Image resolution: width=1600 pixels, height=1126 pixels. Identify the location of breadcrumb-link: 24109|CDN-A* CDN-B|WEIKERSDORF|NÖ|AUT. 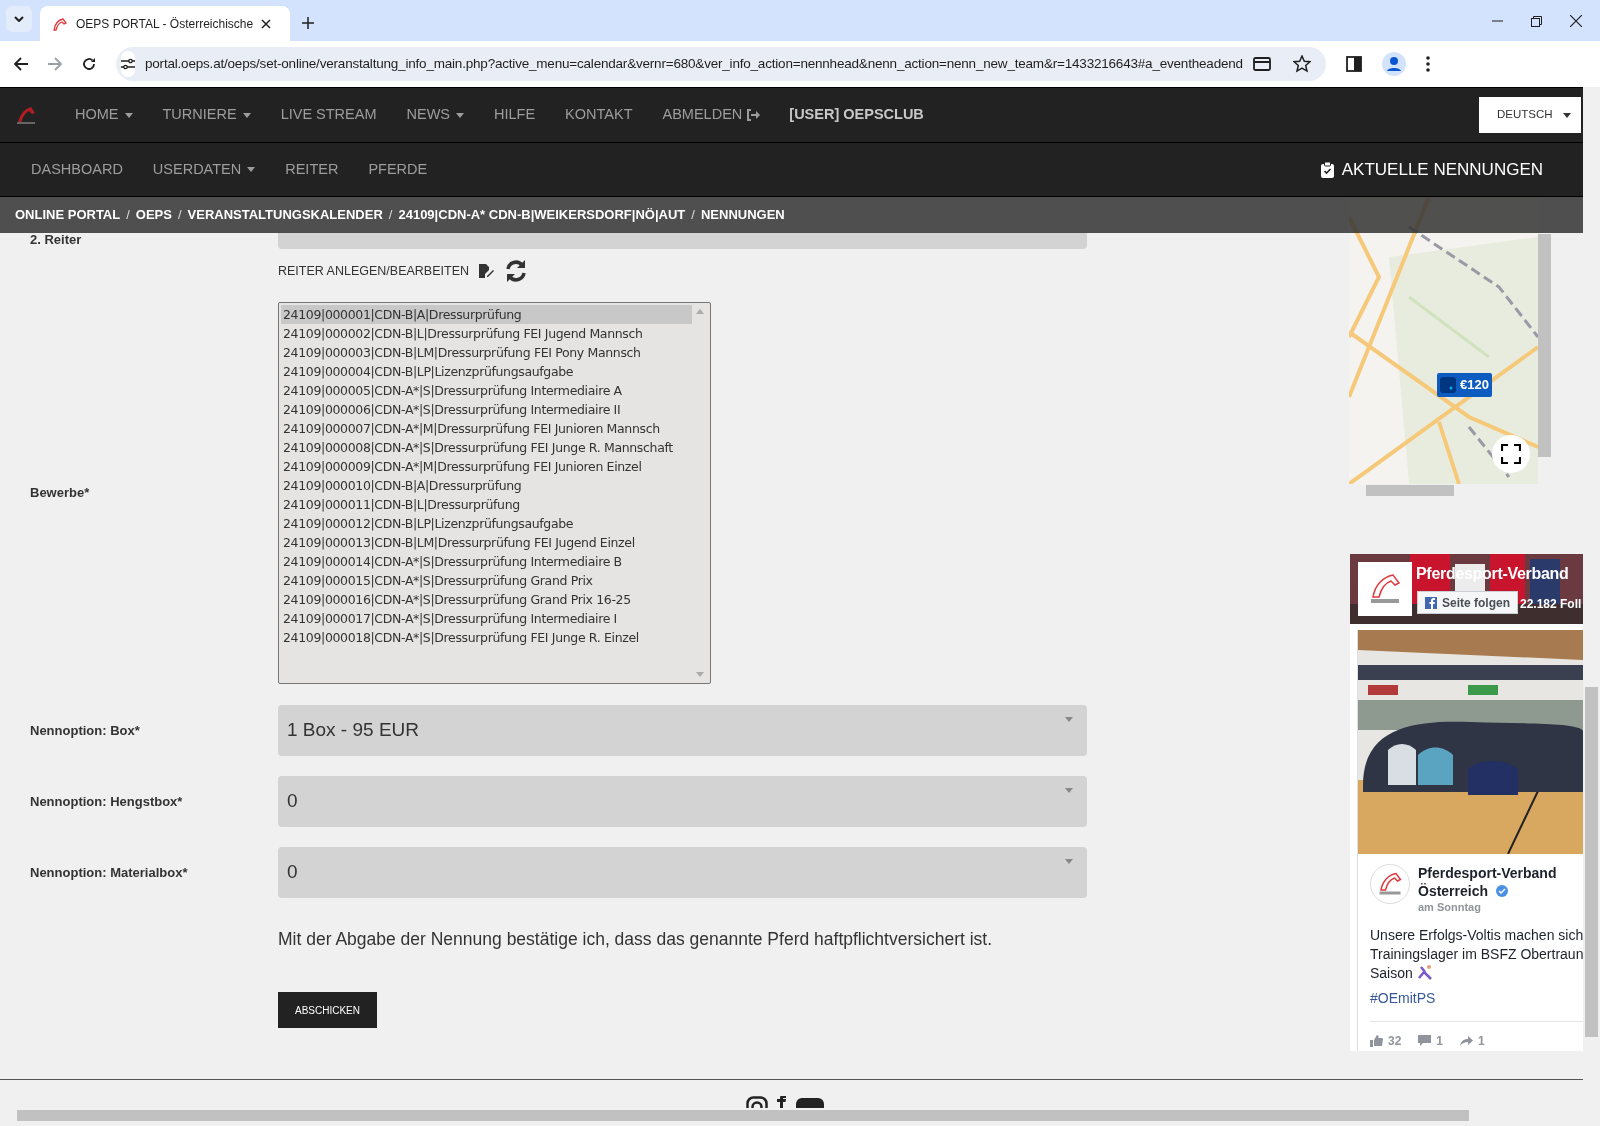
(542, 215).